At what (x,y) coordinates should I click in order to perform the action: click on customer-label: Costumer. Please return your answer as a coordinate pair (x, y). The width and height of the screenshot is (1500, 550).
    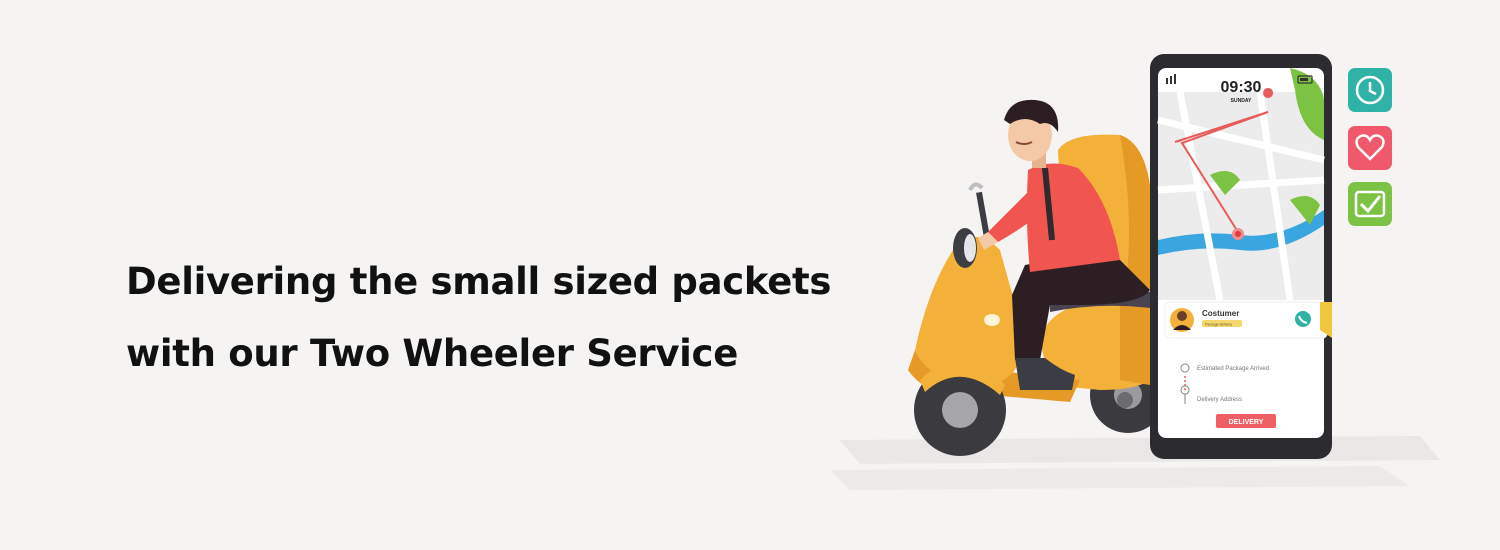
    Looking at the image, I should click on (1220, 313).